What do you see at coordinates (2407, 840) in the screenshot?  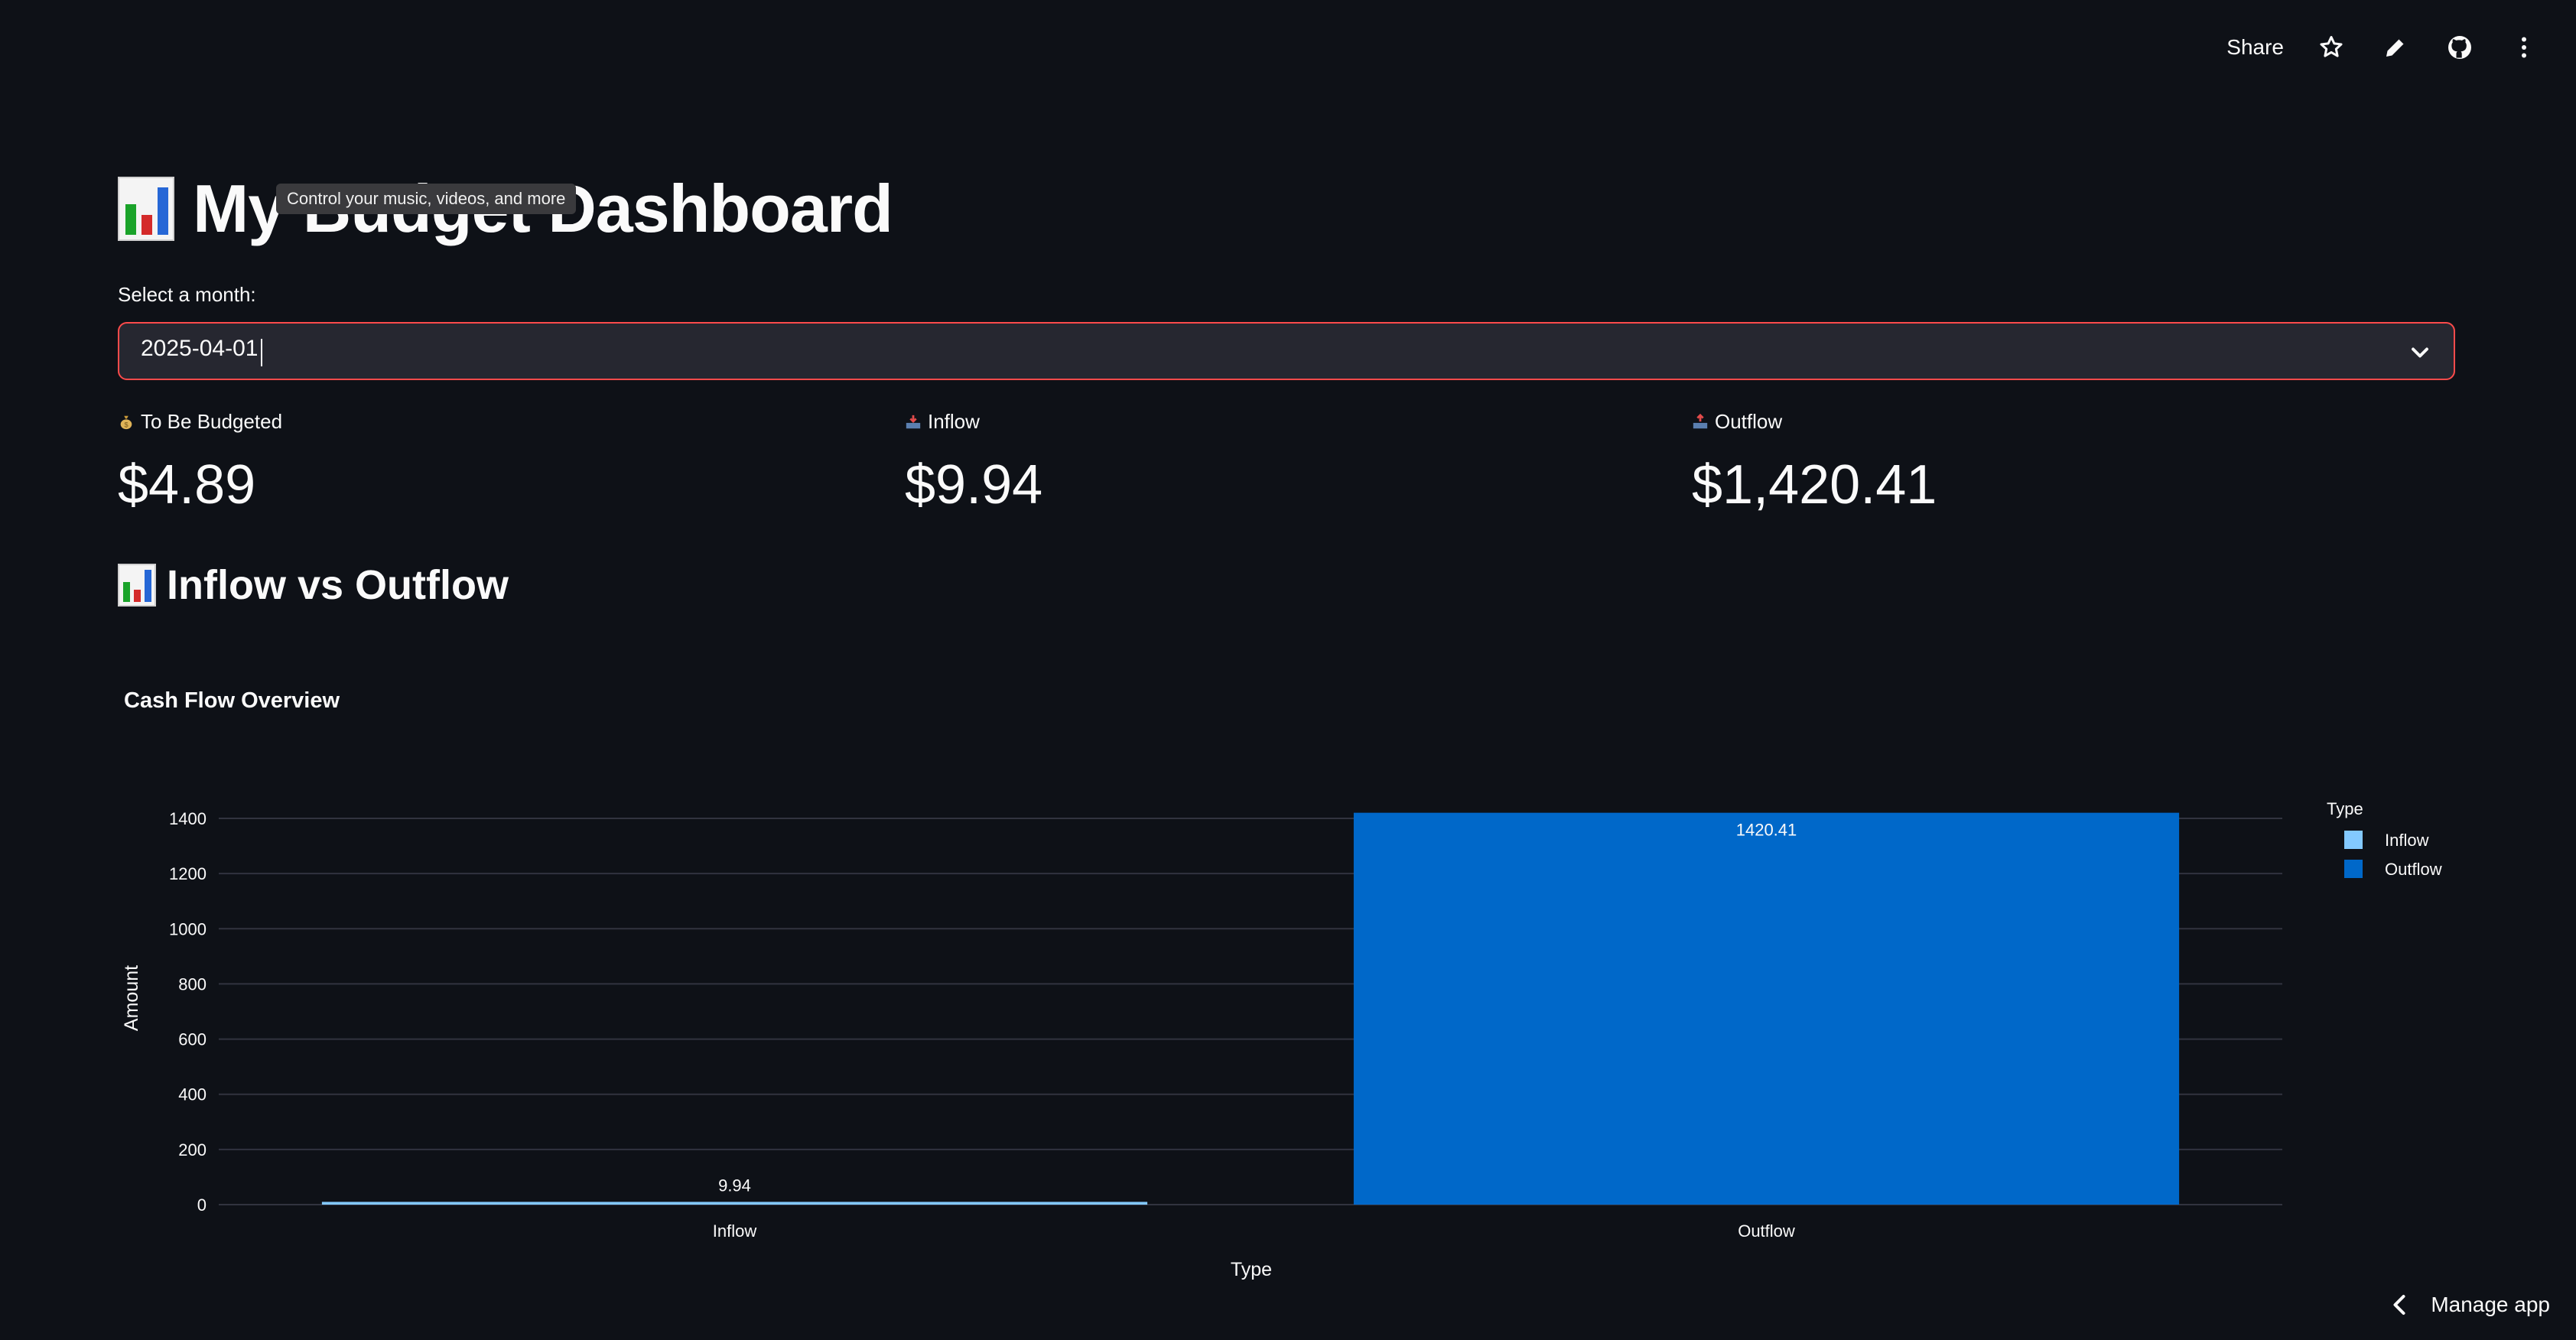 I see `legend-label: Inflow` at bounding box center [2407, 840].